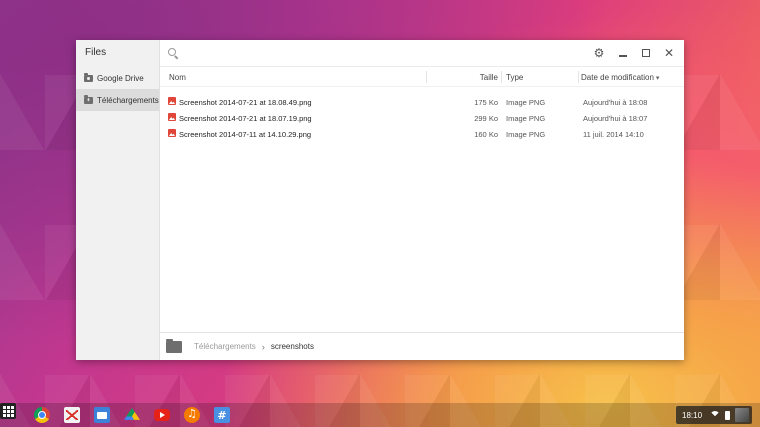 The image size is (760, 427). I want to click on files-app-icon, so click(102, 415).